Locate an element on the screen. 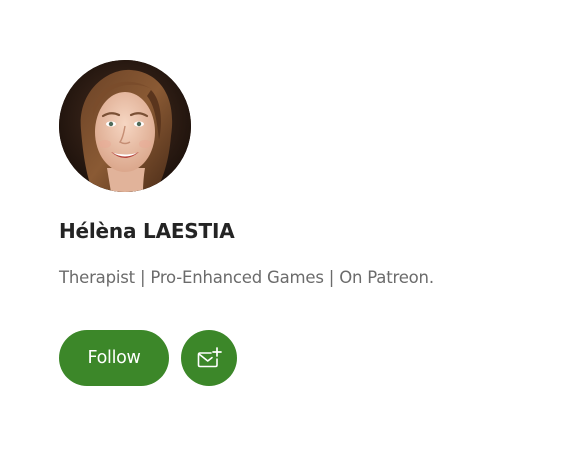  follow-button: Follow is located at coordinates (114, 358).